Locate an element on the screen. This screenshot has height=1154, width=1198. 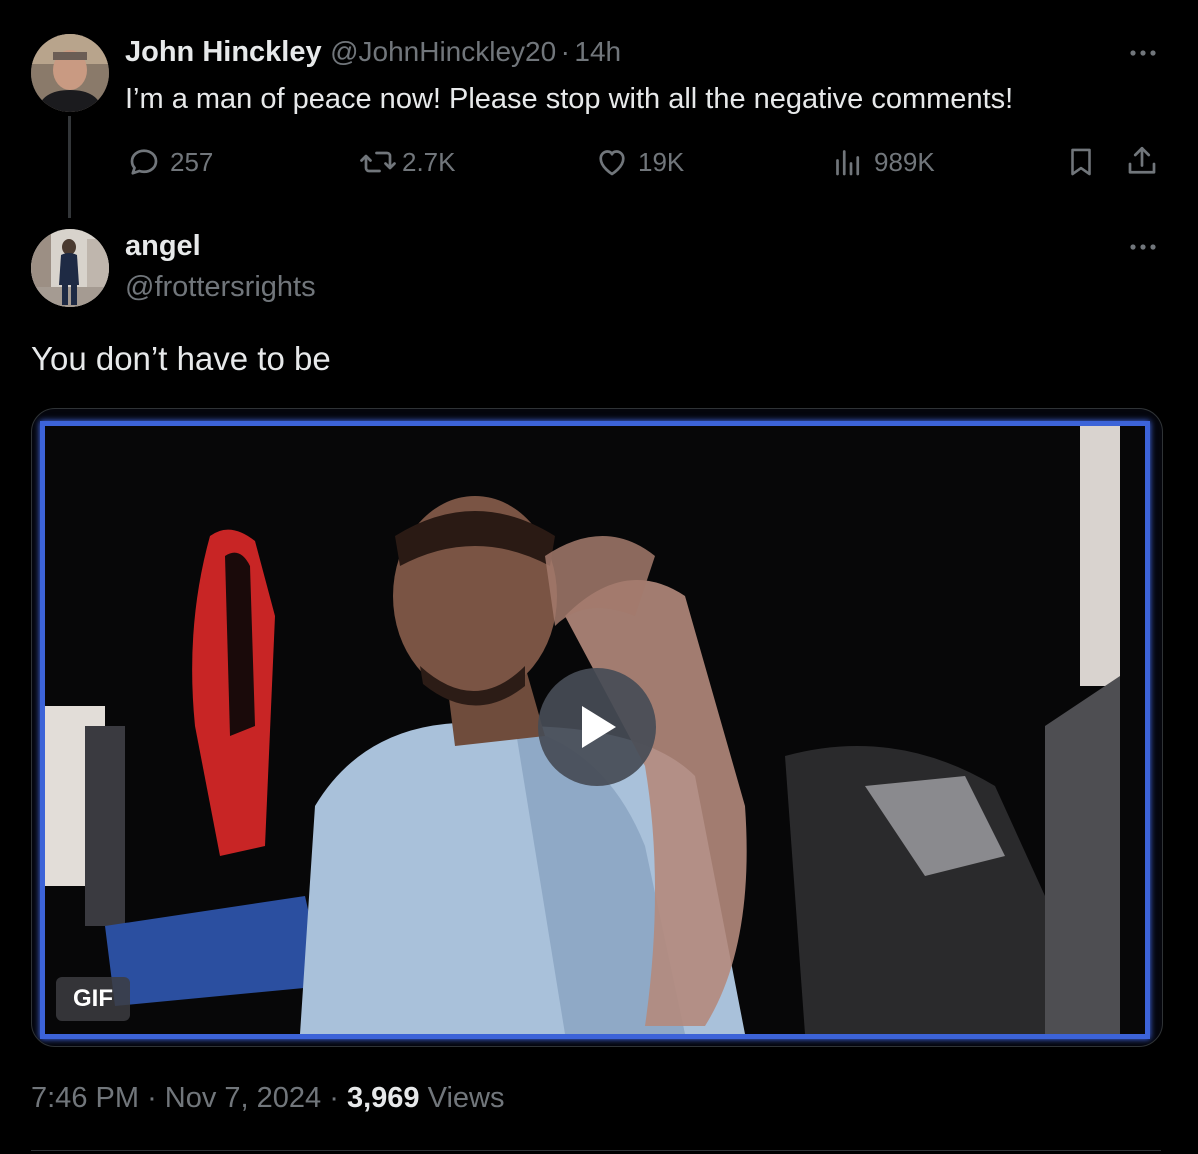
parent-more-icon is located at coordinates (1143, 53).